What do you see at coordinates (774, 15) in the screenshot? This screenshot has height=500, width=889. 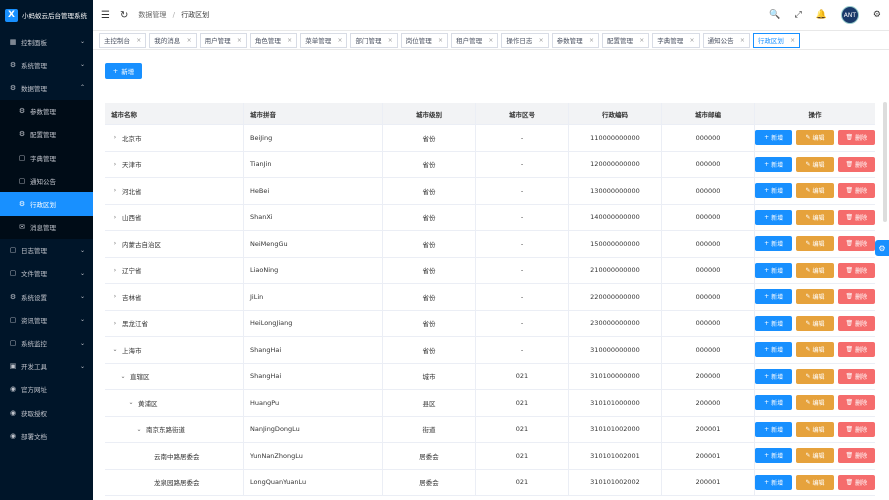 I see `search-icon: 🔍` at bounding box center [774, 15].